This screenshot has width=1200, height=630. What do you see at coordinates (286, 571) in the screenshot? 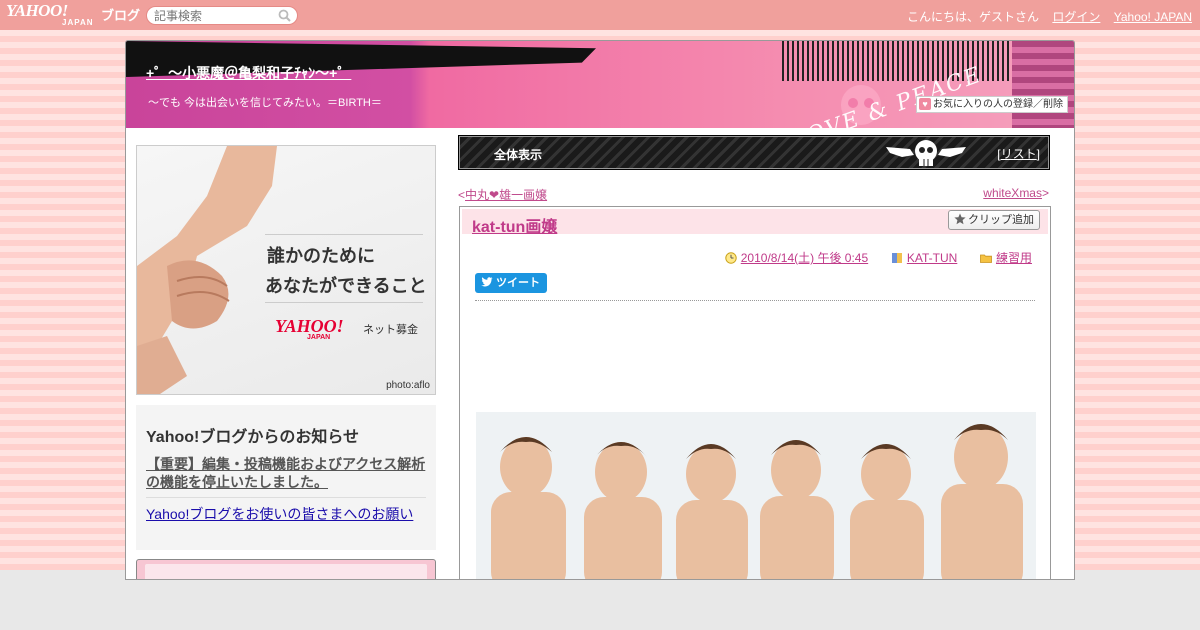
I see `sidebar-pink-box-inner` at bounding box center [286, 571].